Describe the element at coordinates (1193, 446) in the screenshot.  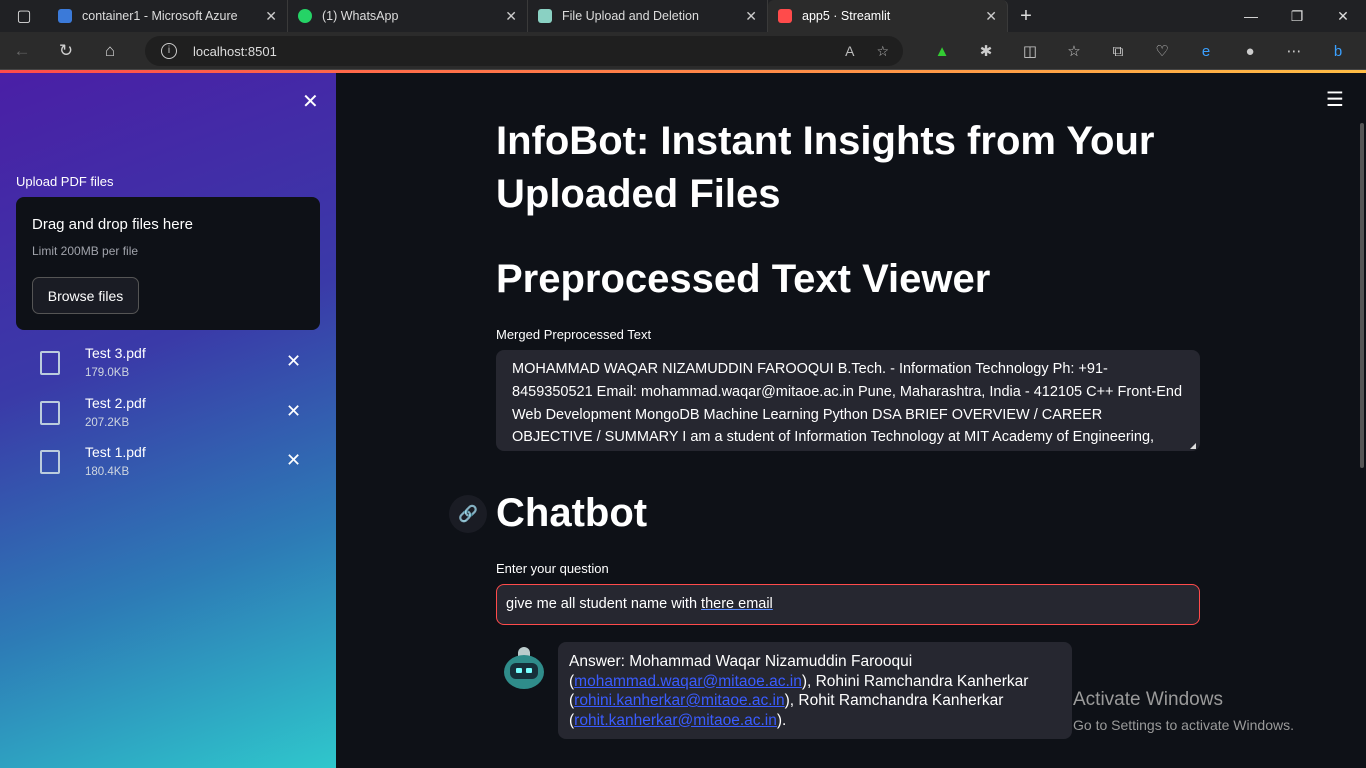
I see `resize-handle` at that location.